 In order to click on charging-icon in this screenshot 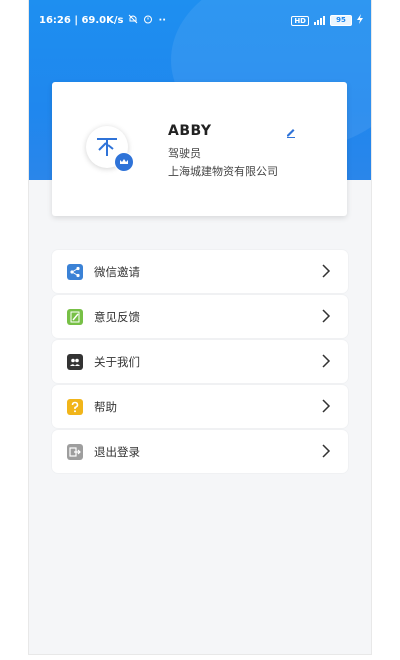, I will do `click(360, 20)`.